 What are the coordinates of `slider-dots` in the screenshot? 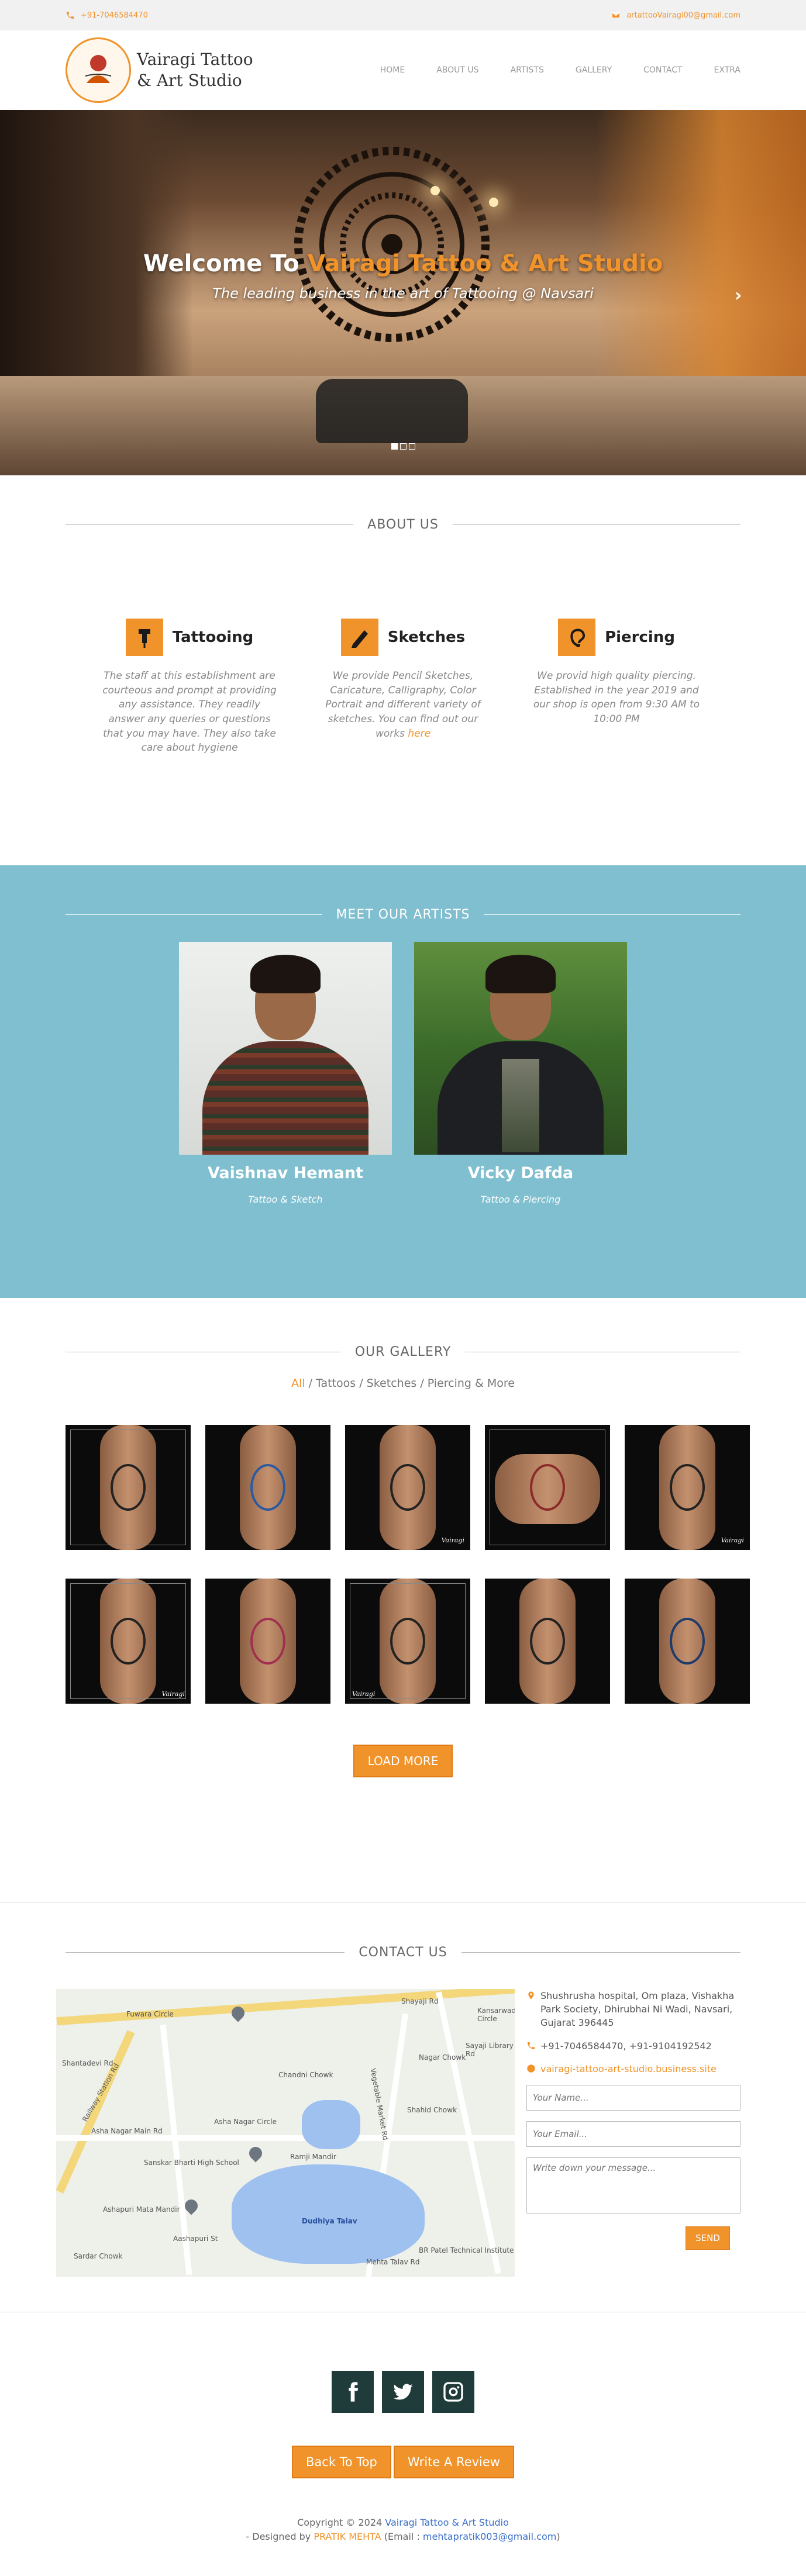 It's located at (403, 446).